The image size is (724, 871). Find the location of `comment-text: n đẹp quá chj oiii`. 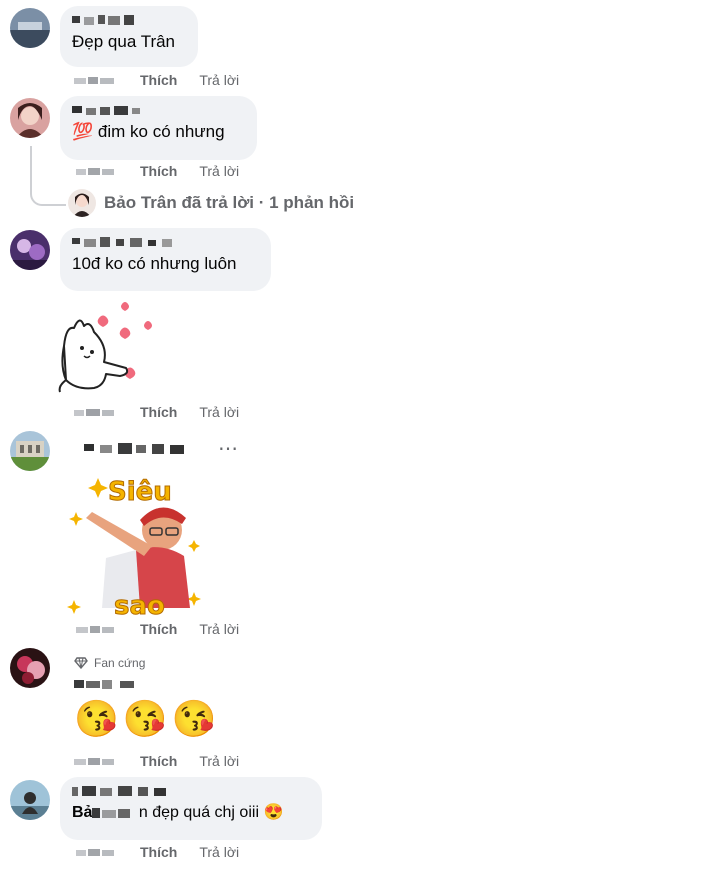

comment-text: n đẹp quá chj oiii is located at coordinates (198, 812).